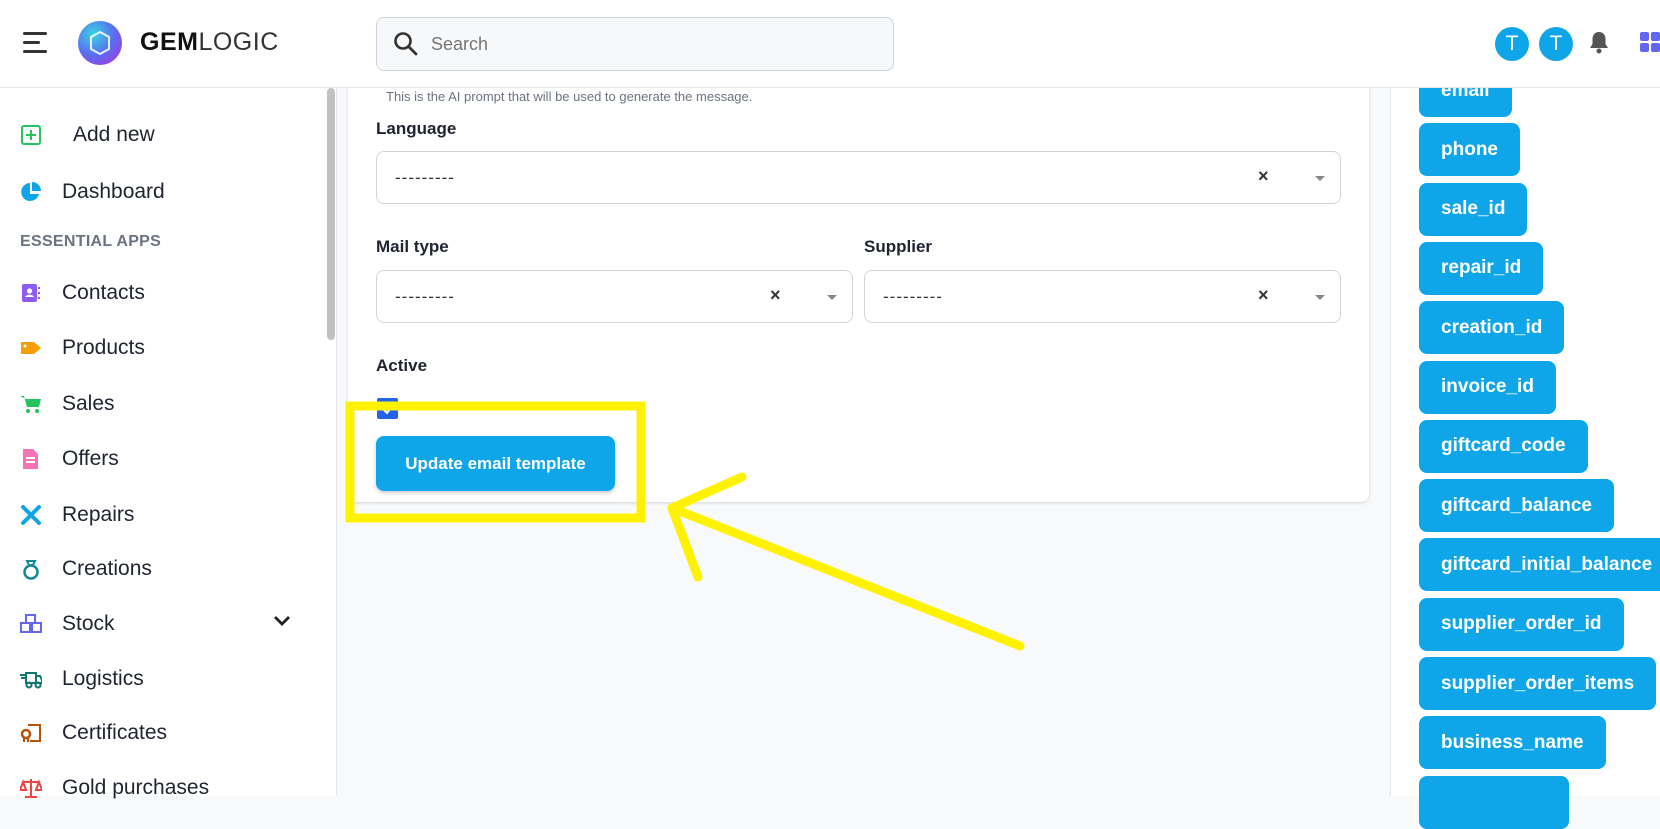  What do you see at coordinates (1469, 150) in the screenshot?
I see `variable-tag: phone` at bounding box center [1469, 150].